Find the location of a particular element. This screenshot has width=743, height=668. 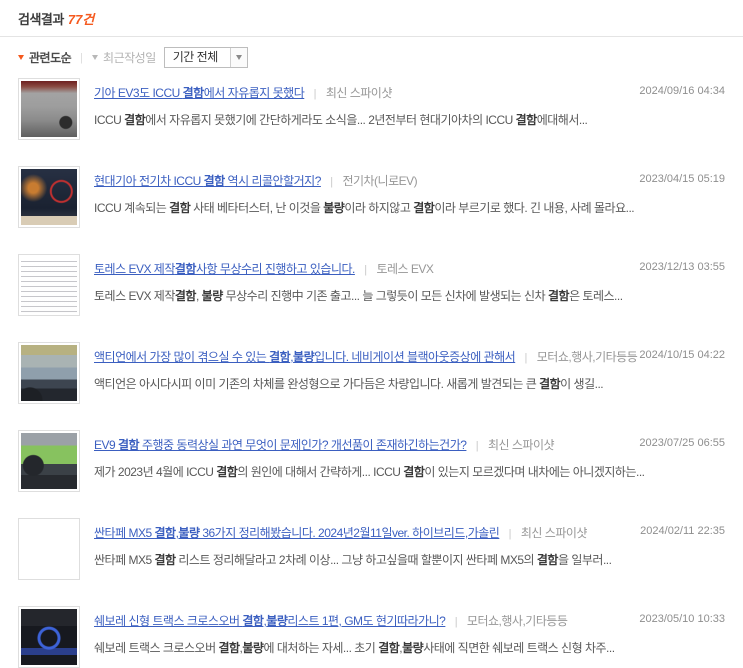

result-title-line: 기아 EV3도 ICCU 결함에서 자유롭지 못했다 | 최신 스파이샷 is located at coordinates (409, 92).